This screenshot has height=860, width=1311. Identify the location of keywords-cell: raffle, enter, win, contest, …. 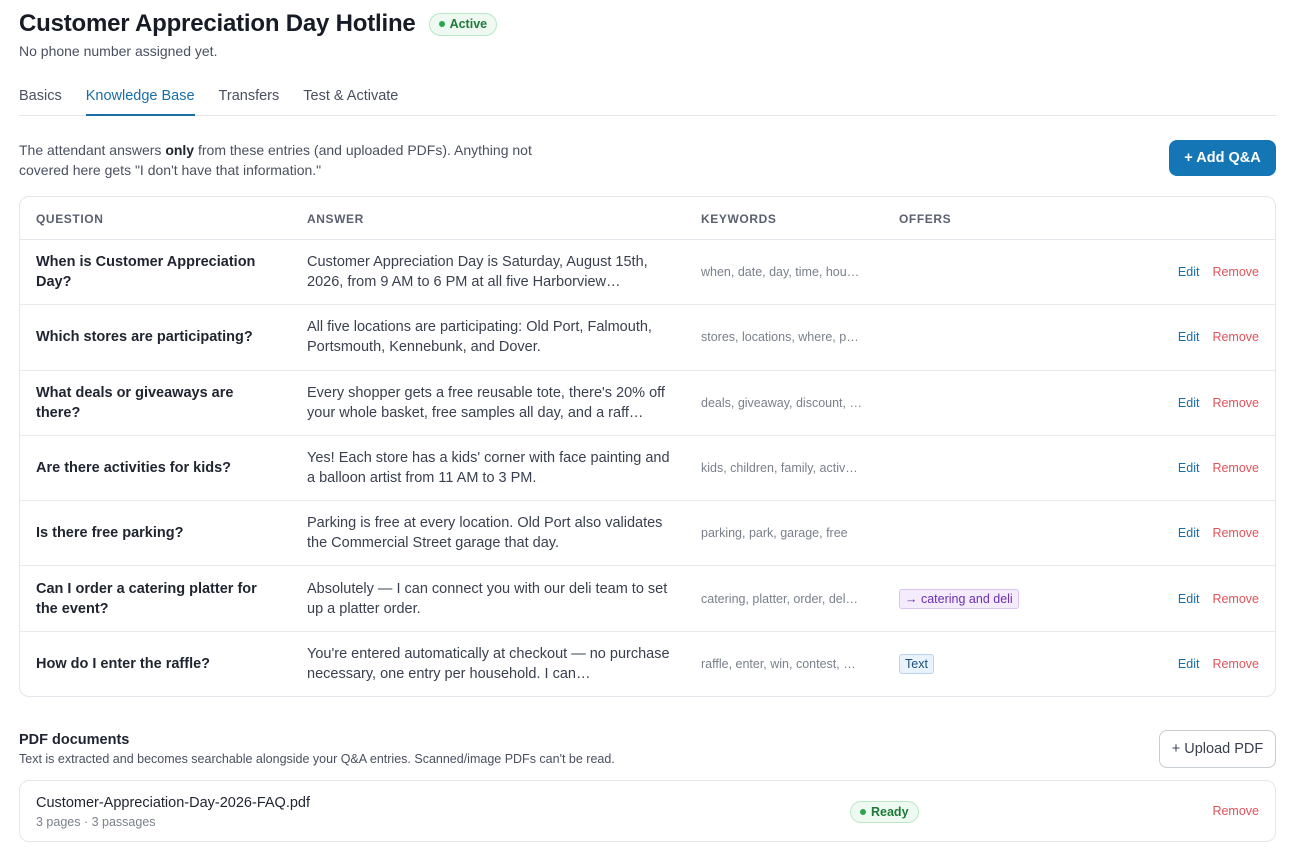
(778, 664).